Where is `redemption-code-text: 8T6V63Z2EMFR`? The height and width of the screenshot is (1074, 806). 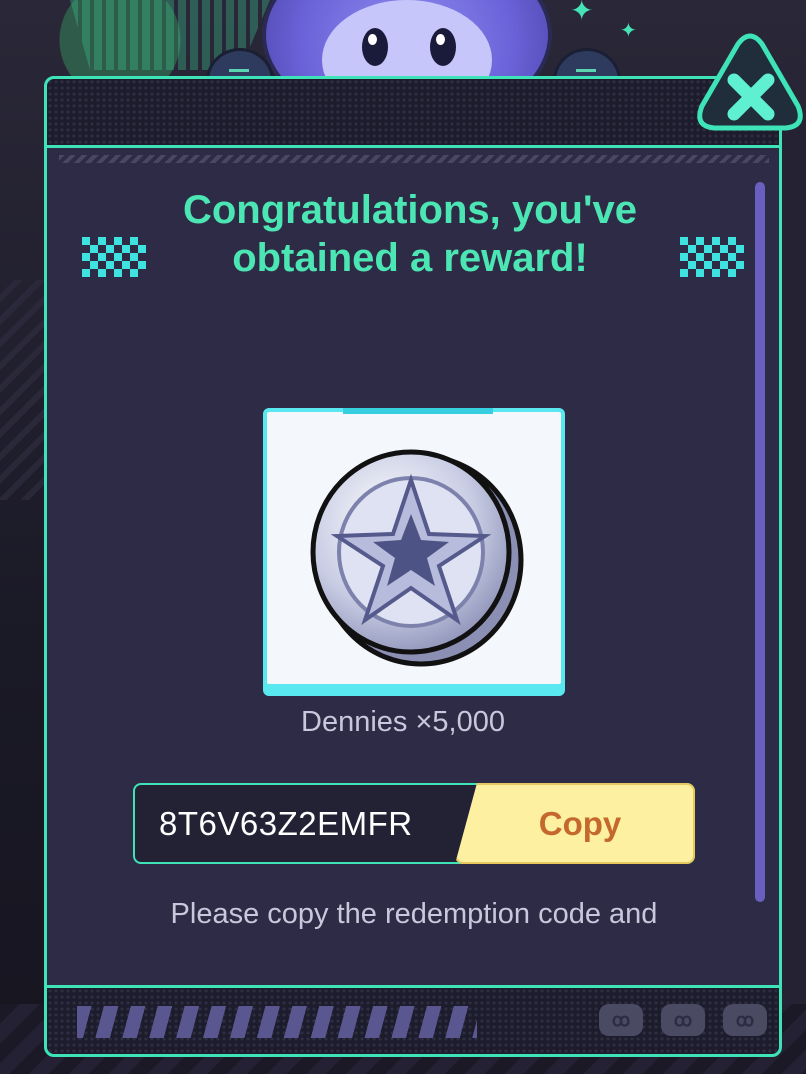
redemption-code-text: 8T6V63Z2EMFR is located at coordinates (286, 824).